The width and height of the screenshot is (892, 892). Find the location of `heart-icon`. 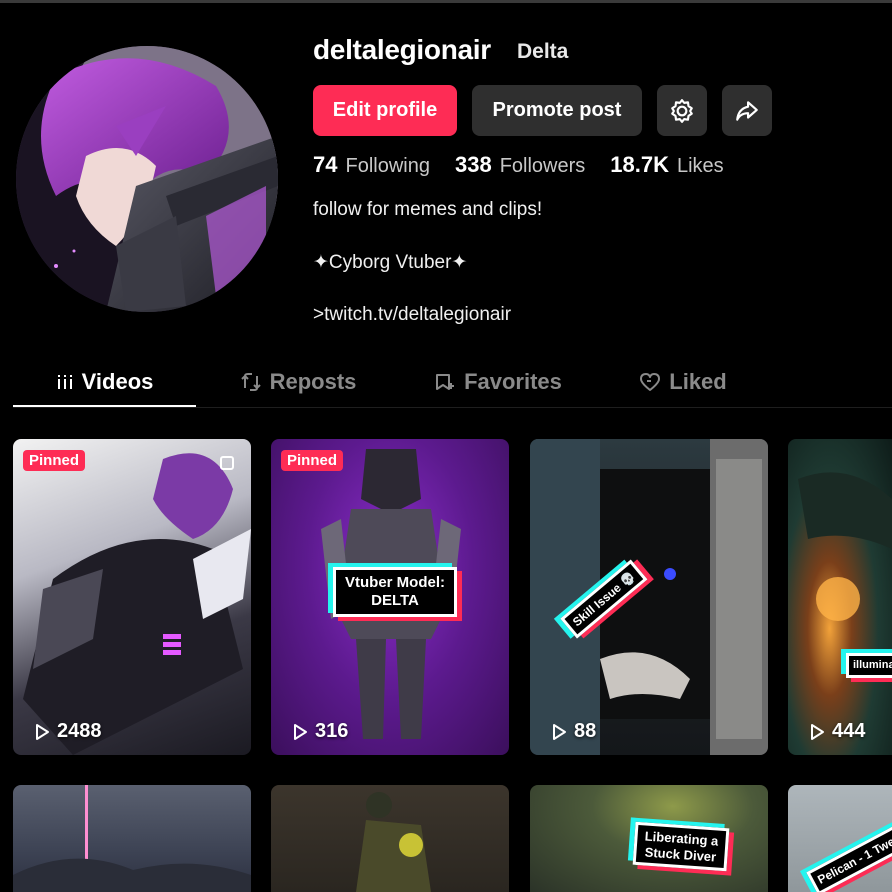

heart-icon is located at coordinates (650, 381).